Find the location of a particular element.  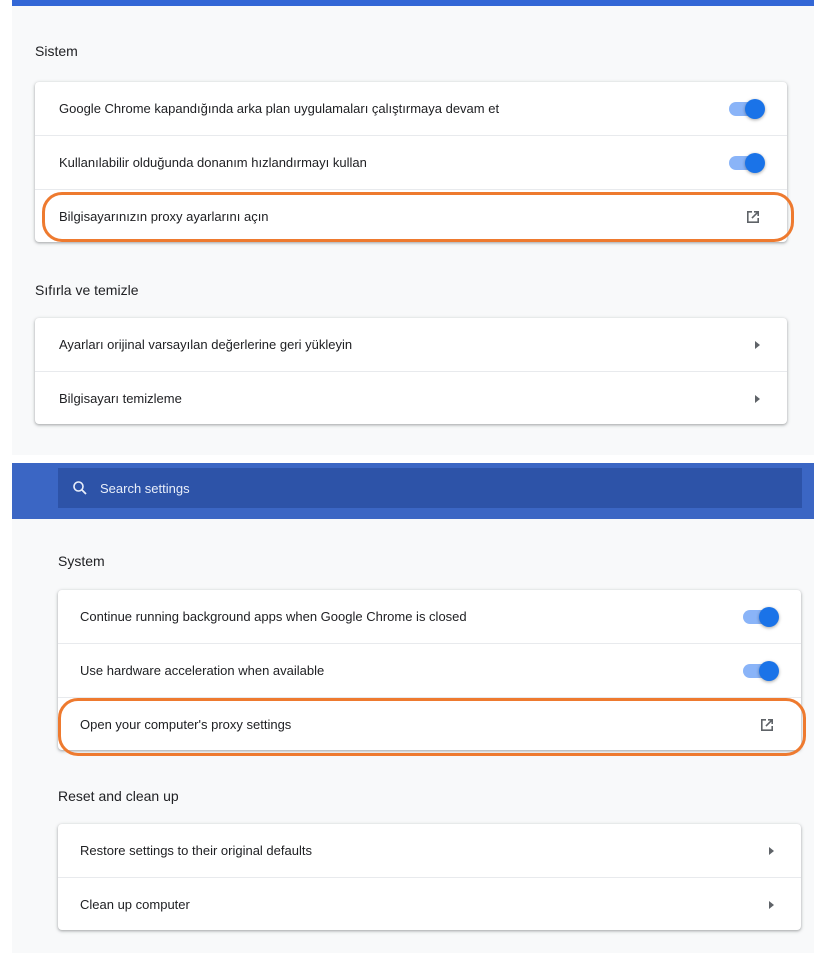

row-label: Use hardware acceleration when available is located at coordinates (202, 670).